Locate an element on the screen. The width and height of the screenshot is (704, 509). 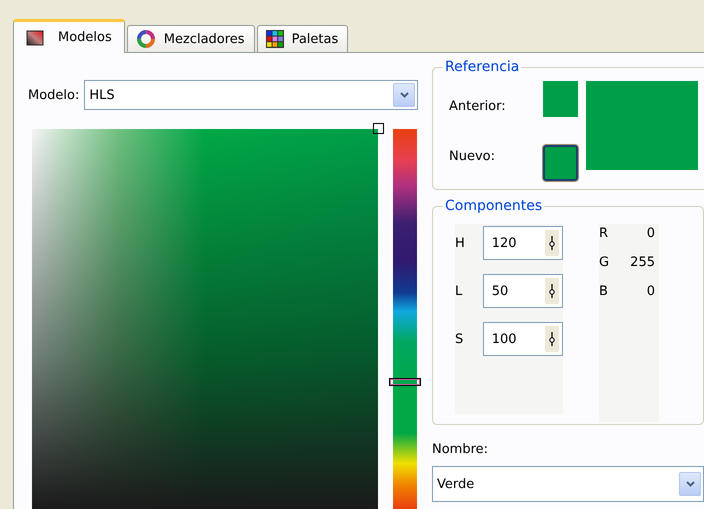
swatch-label: Nuevo: is located at coordinates (472, 156).